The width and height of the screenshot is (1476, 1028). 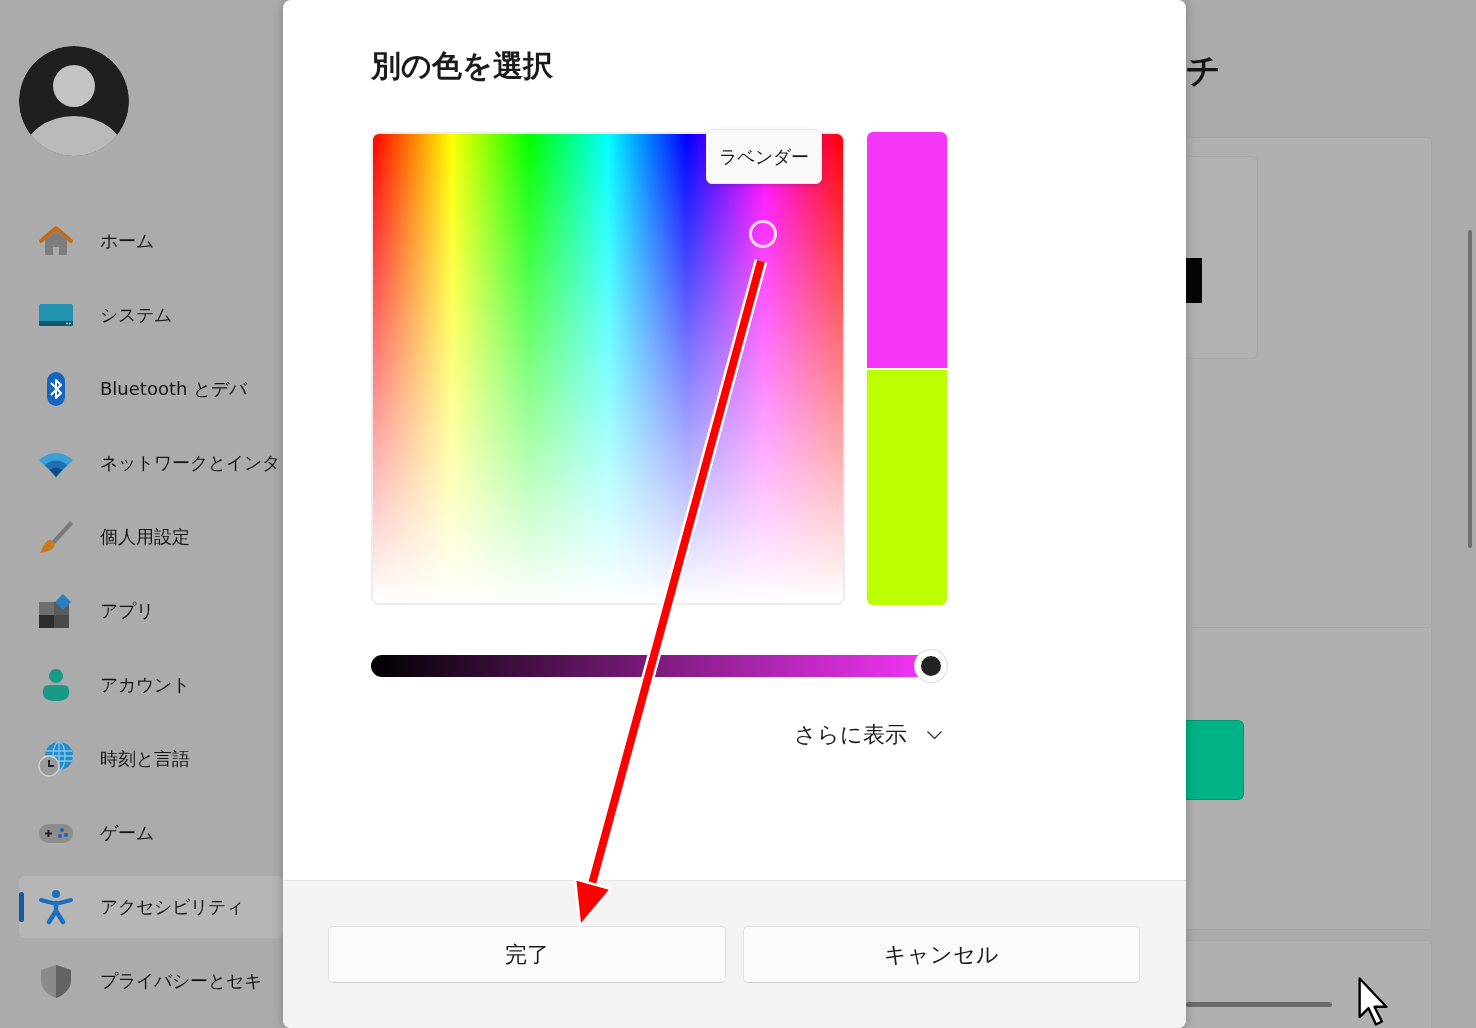 I want to click on sidebar-nav-item: アカウント, so click(x=151, y=685).